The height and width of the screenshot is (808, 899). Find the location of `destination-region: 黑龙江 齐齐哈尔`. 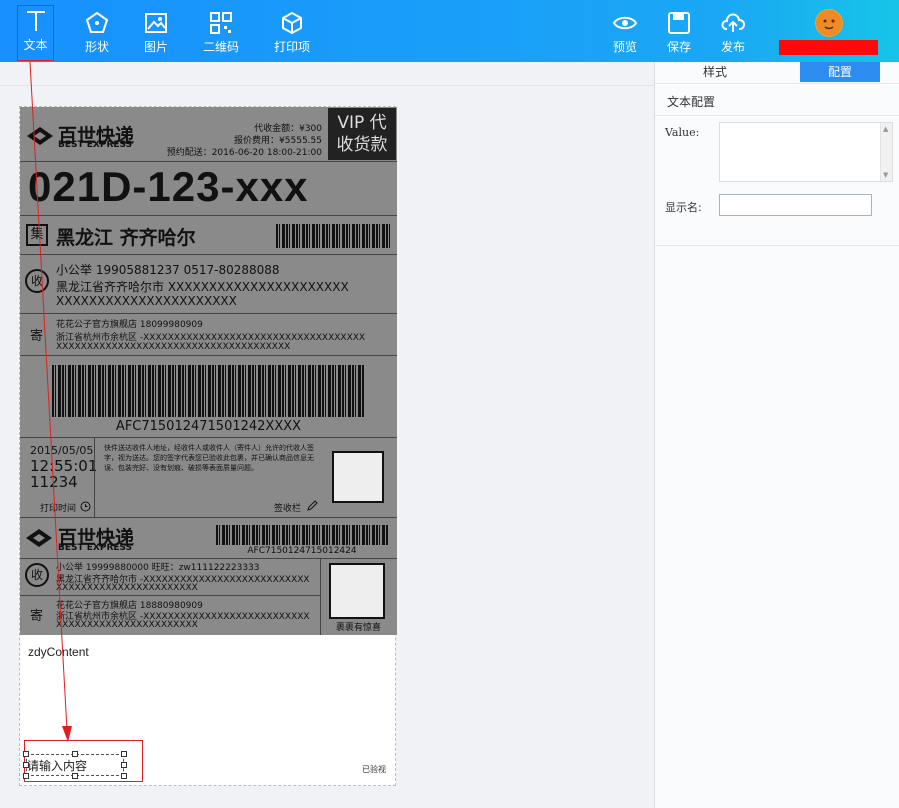

destination-region: 黑龙江 齐齐哈尔 is located at coordinates (126, 238).